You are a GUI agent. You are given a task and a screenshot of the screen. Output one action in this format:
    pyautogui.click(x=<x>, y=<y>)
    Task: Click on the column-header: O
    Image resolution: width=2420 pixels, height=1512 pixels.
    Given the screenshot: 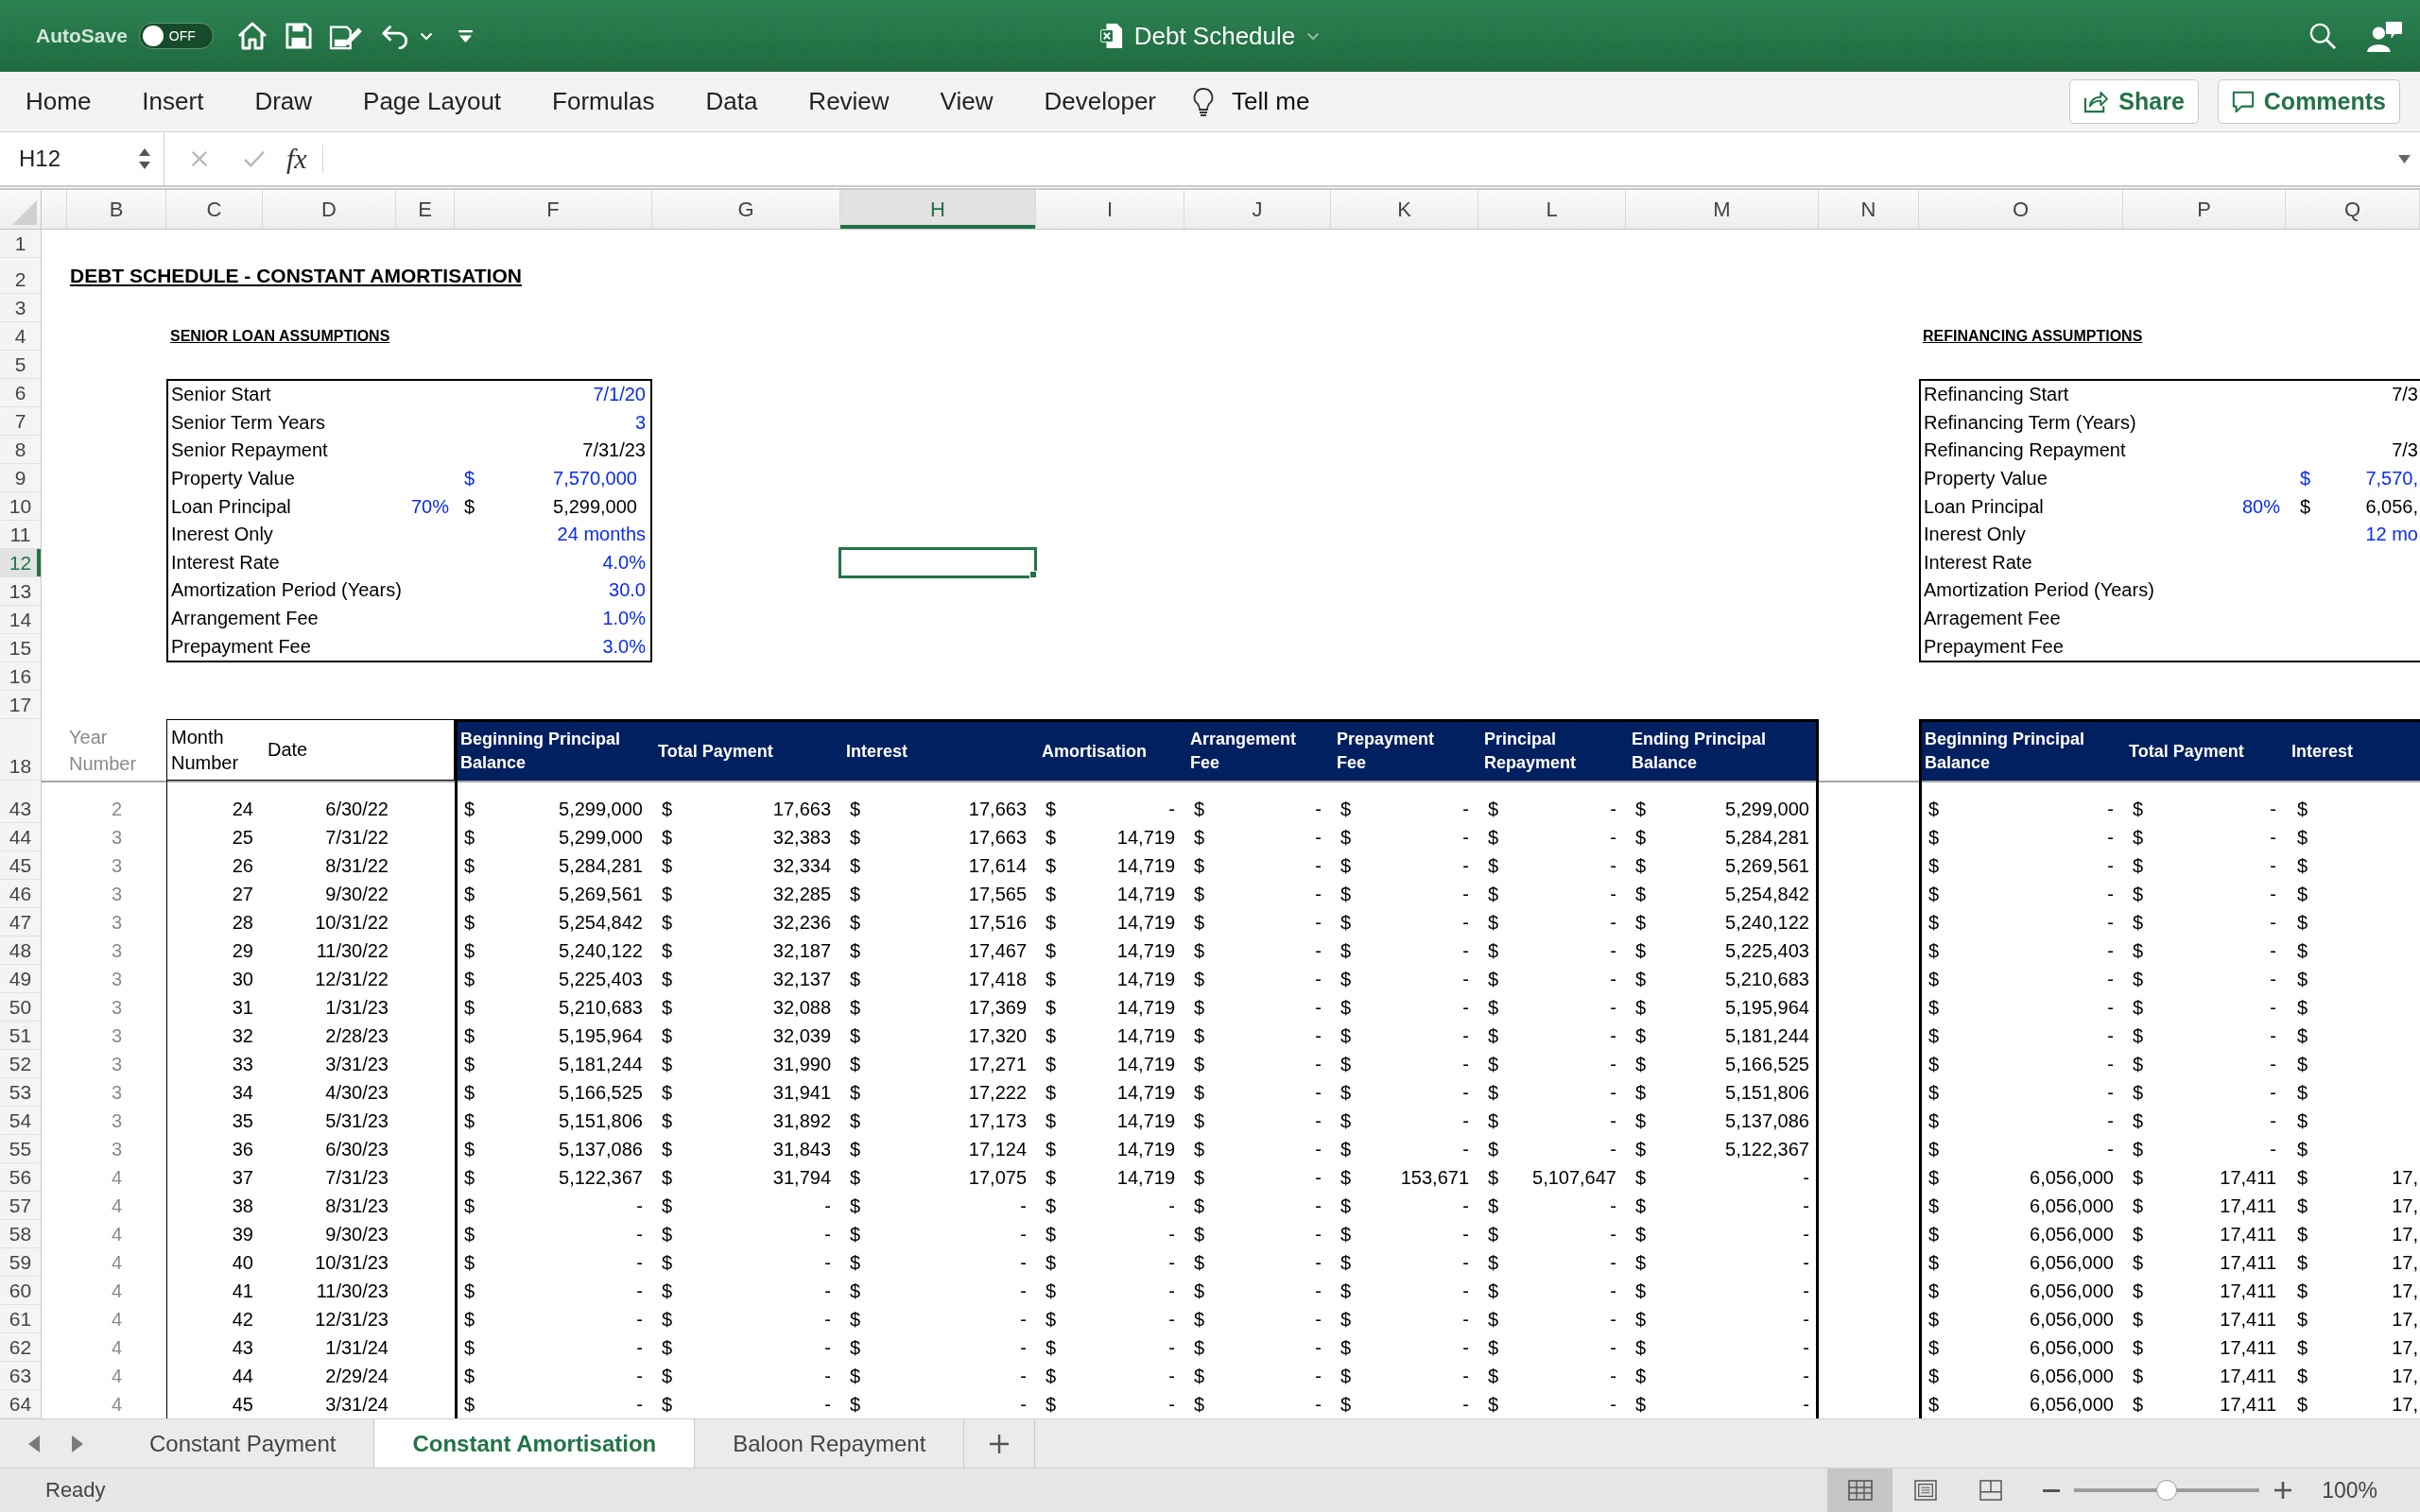 What is the action you would take?
    pyautogui.click(x=2021, y=209)
    